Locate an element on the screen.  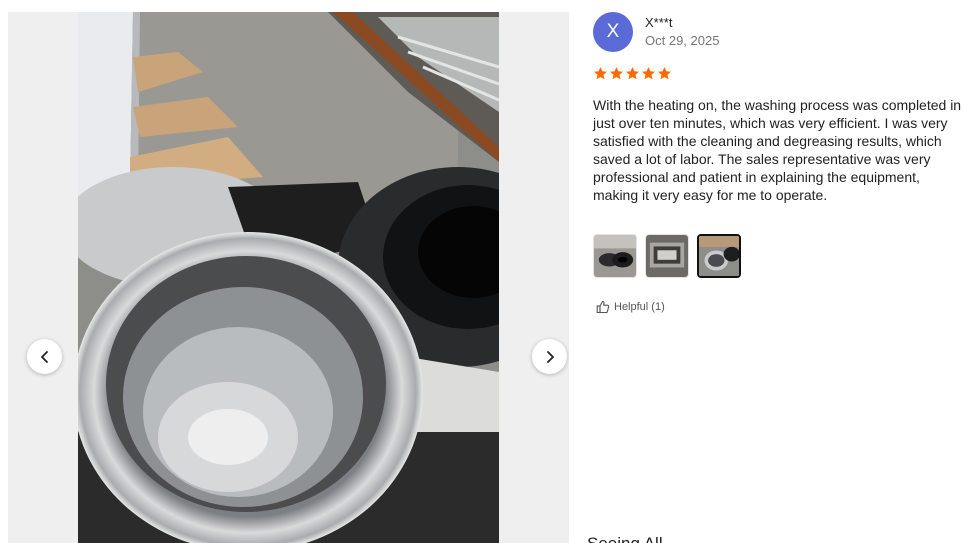
avatar: X is located at coordinates (613, 32).